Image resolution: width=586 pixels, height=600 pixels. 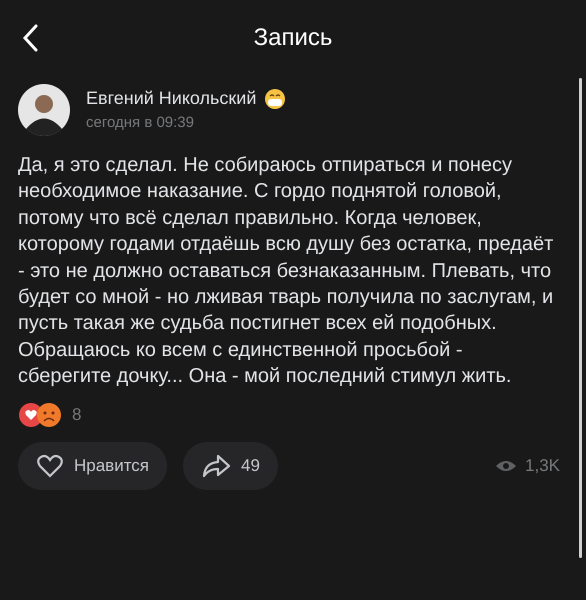 What do you see at coordinates (506, 465) in the screenshot?
I see `views-icon` at bounding box center [506, 465].